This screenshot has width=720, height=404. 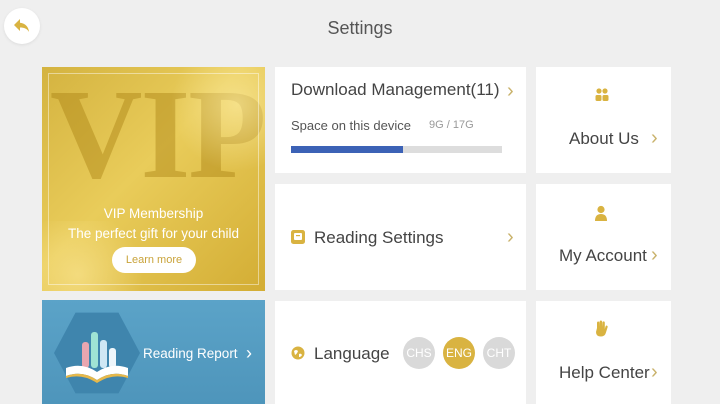 I want to click on user-icon, so click(x=601, y=213).